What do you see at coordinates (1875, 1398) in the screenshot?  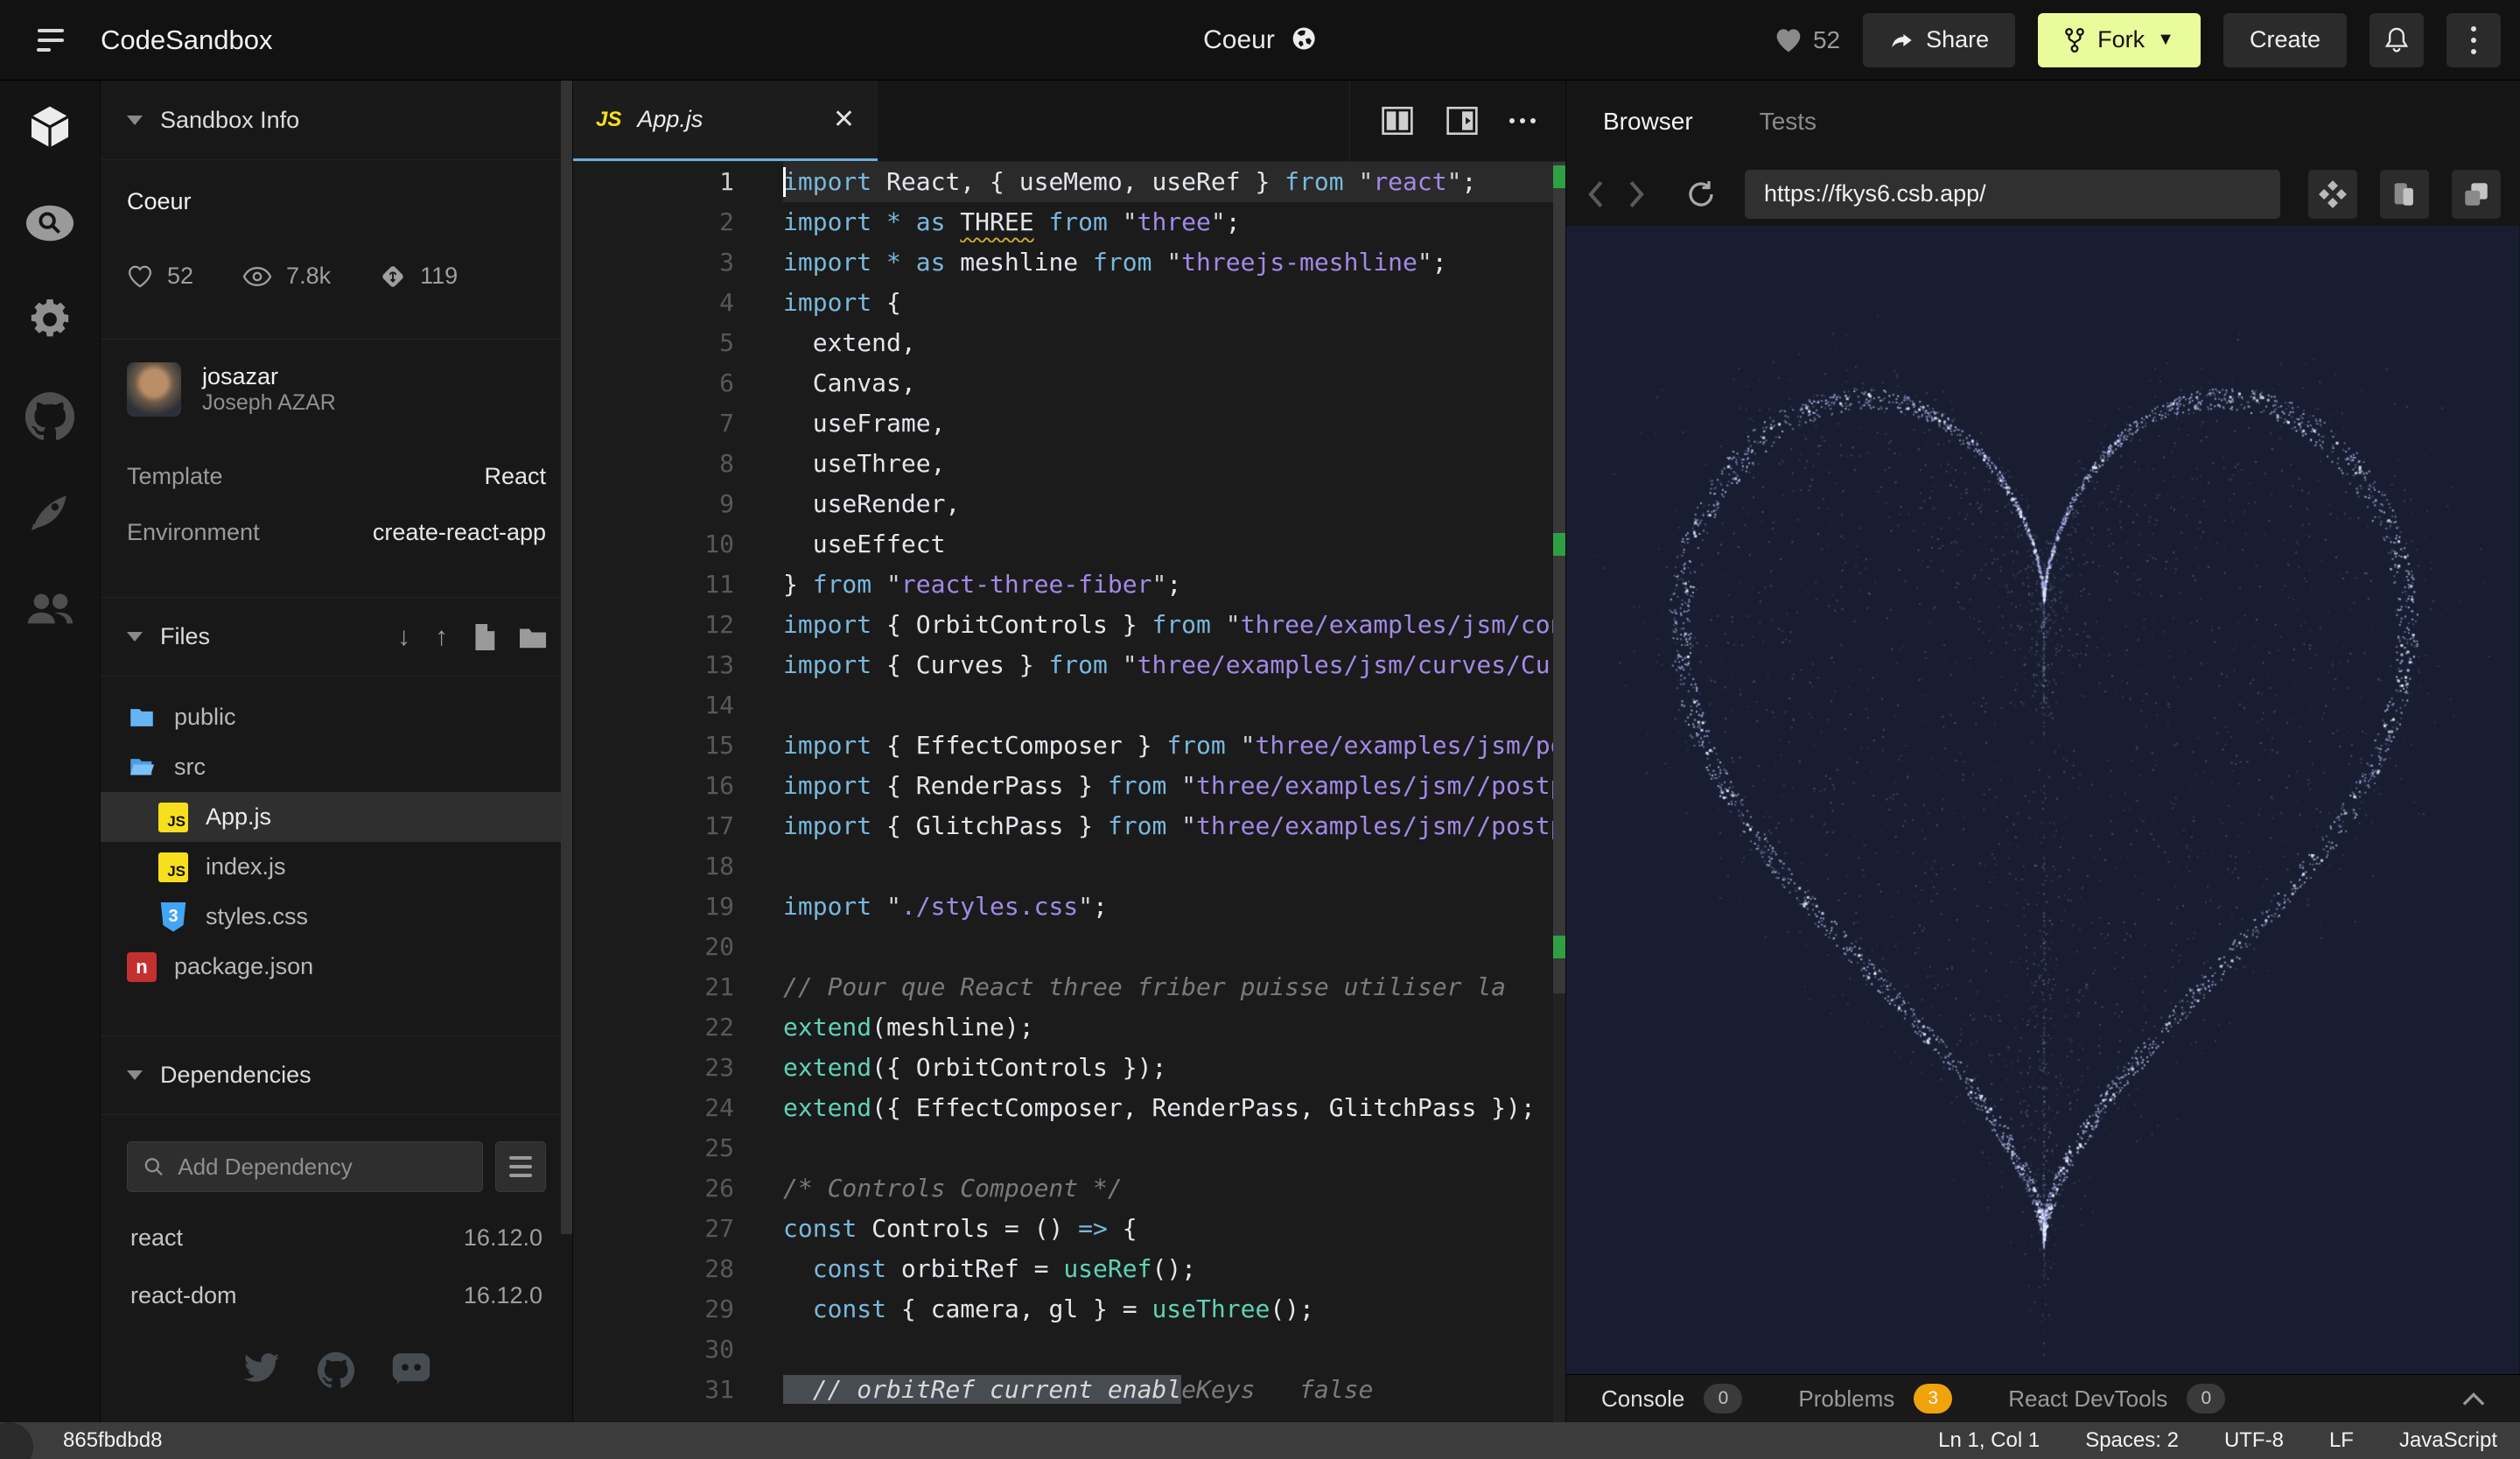 I see `problems-tab: Problems 3` at bounding box center [1875, 1398].